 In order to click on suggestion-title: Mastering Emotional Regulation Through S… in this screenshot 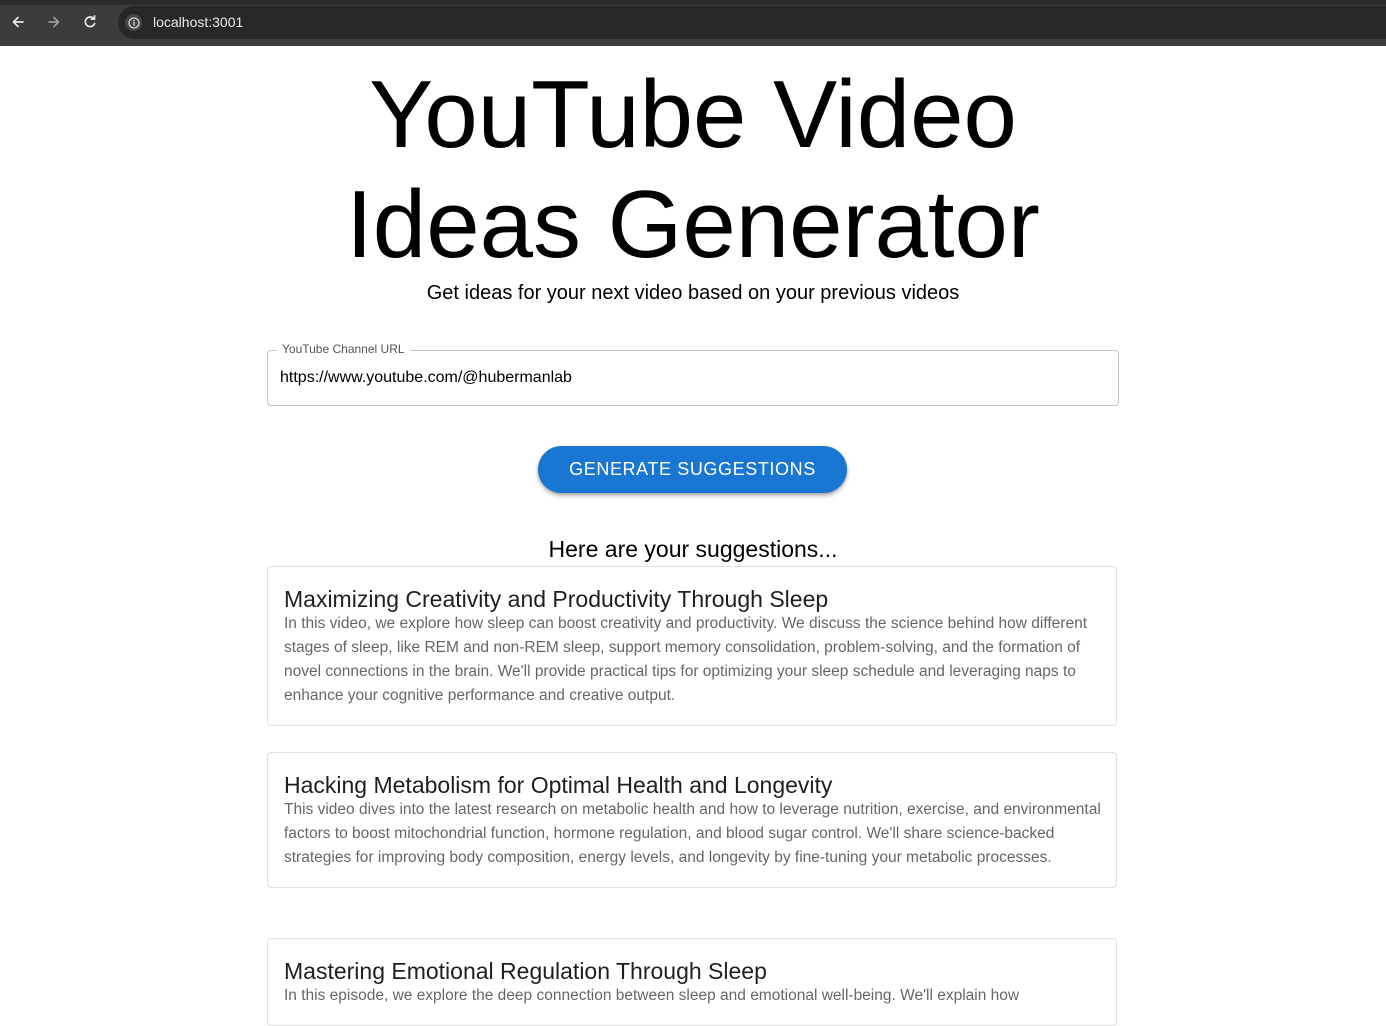, I will do `click(525, 971)`.